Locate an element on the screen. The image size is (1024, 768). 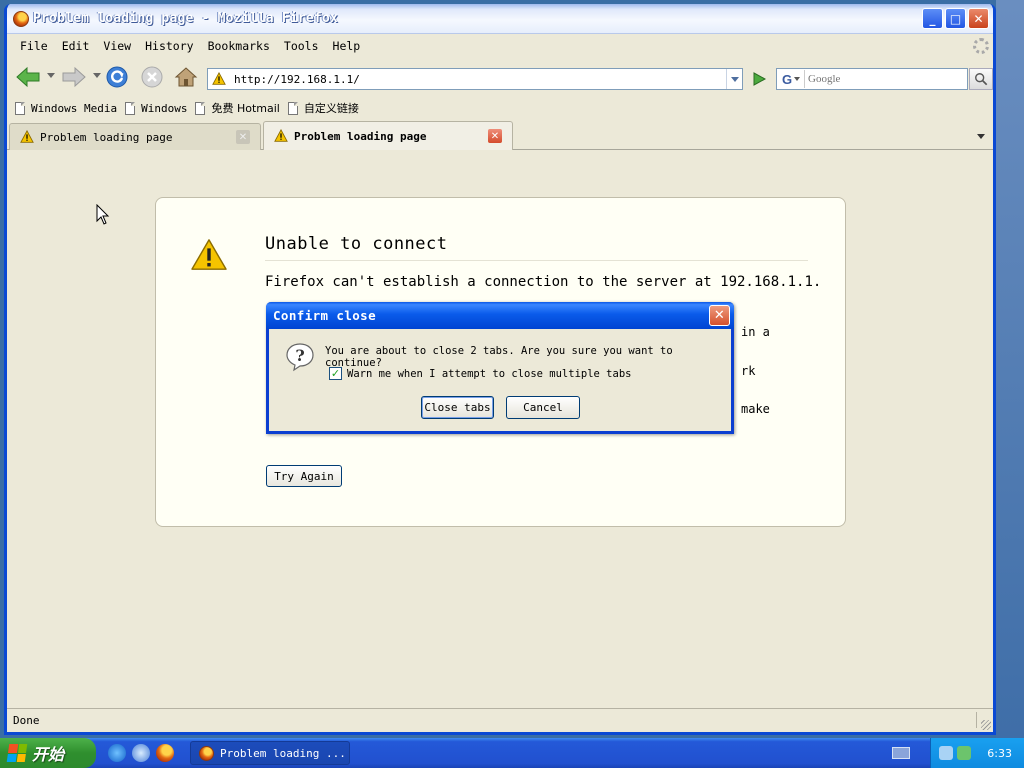
status-text: Done is located at coordinates (26, 720).